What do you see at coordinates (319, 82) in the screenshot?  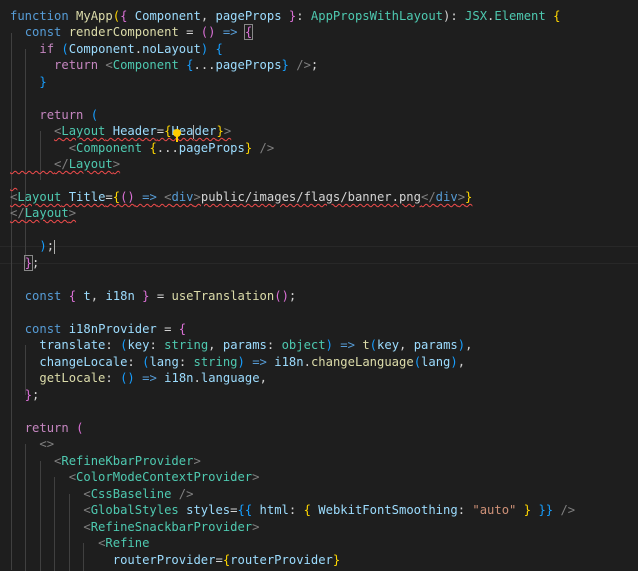 I see `code-line: }` at bounding box center [319, 82].